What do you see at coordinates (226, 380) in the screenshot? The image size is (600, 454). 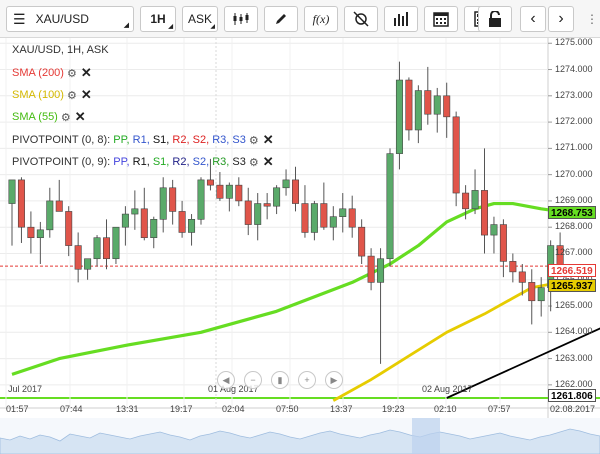 I see `nav-back-button: ◀` at bounding box center [226, 380].